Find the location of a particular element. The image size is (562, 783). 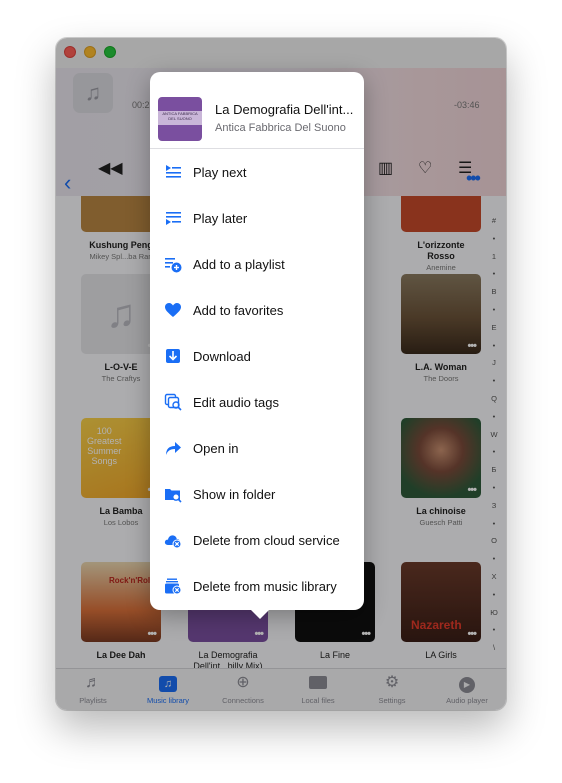

menu-item-delete-from-cloud: Delete from cloud service is located at coordinates (257, 540).